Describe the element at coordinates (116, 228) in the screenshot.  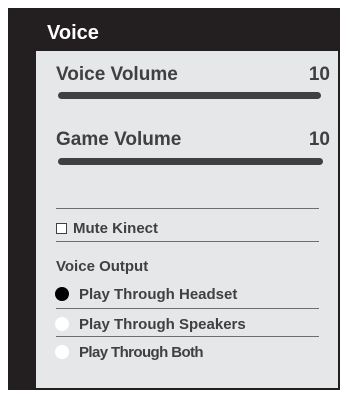
I see `mute-kinect-label: Mute Kinect` at that location.